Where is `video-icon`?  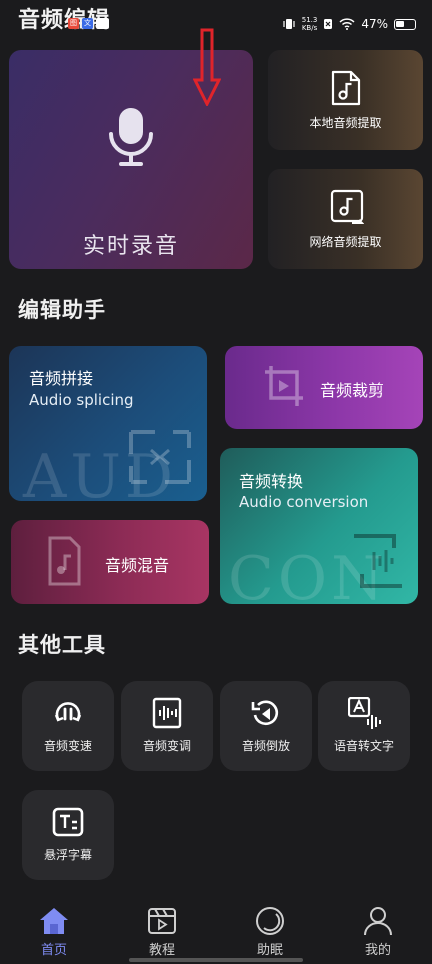 video-icon is located at coordinates (162, 921).